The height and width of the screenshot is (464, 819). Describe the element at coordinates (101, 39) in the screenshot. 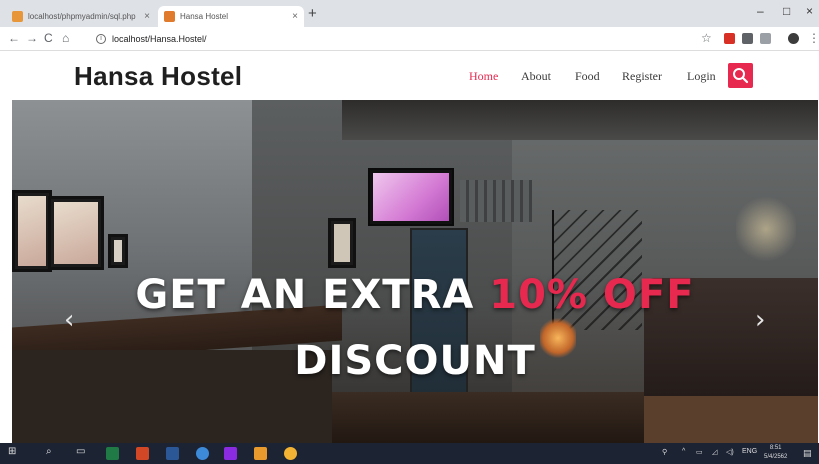

I see `site-info-icon: i` at that location.